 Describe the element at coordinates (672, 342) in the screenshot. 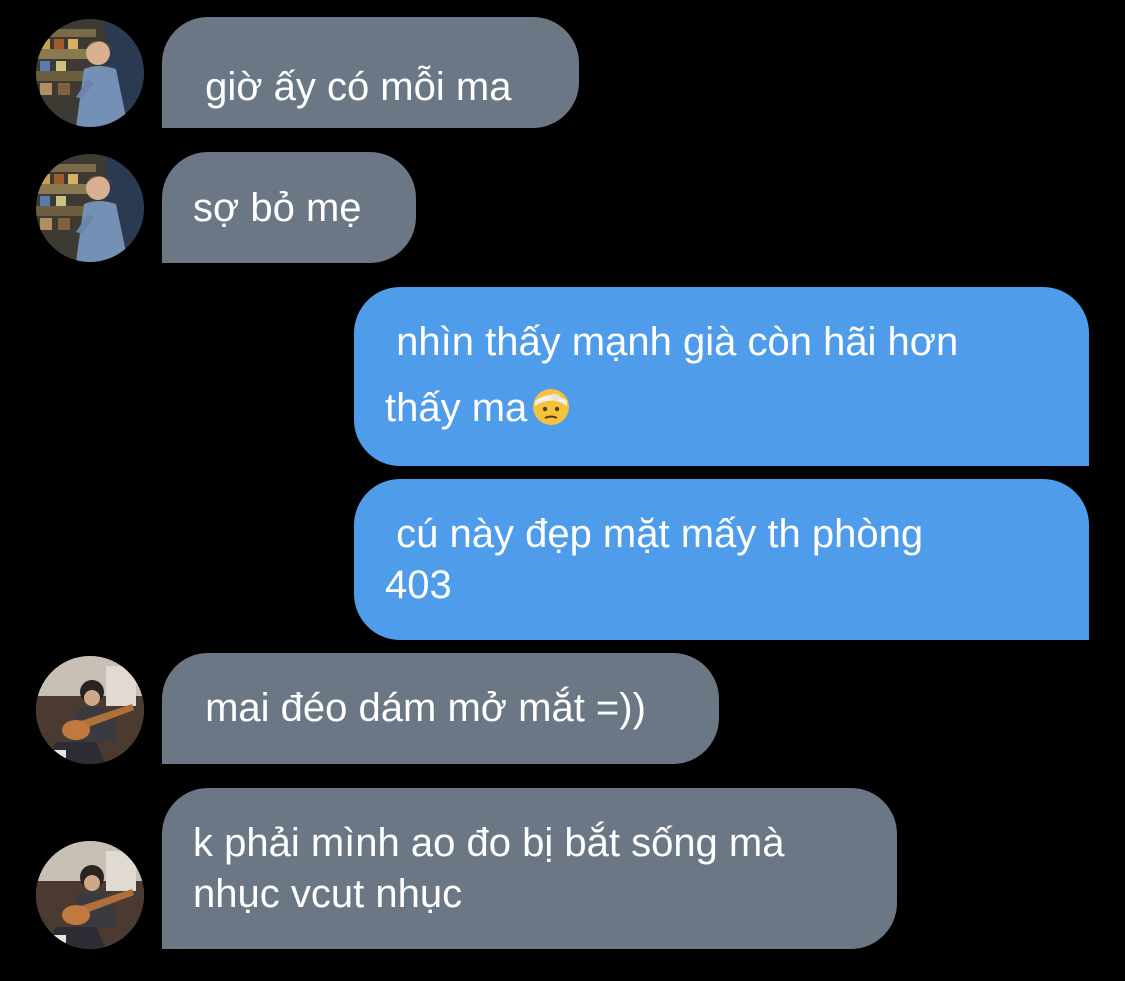

I see `message-text: nhìn thấy mạnh già còn hãi hơn` at that location.